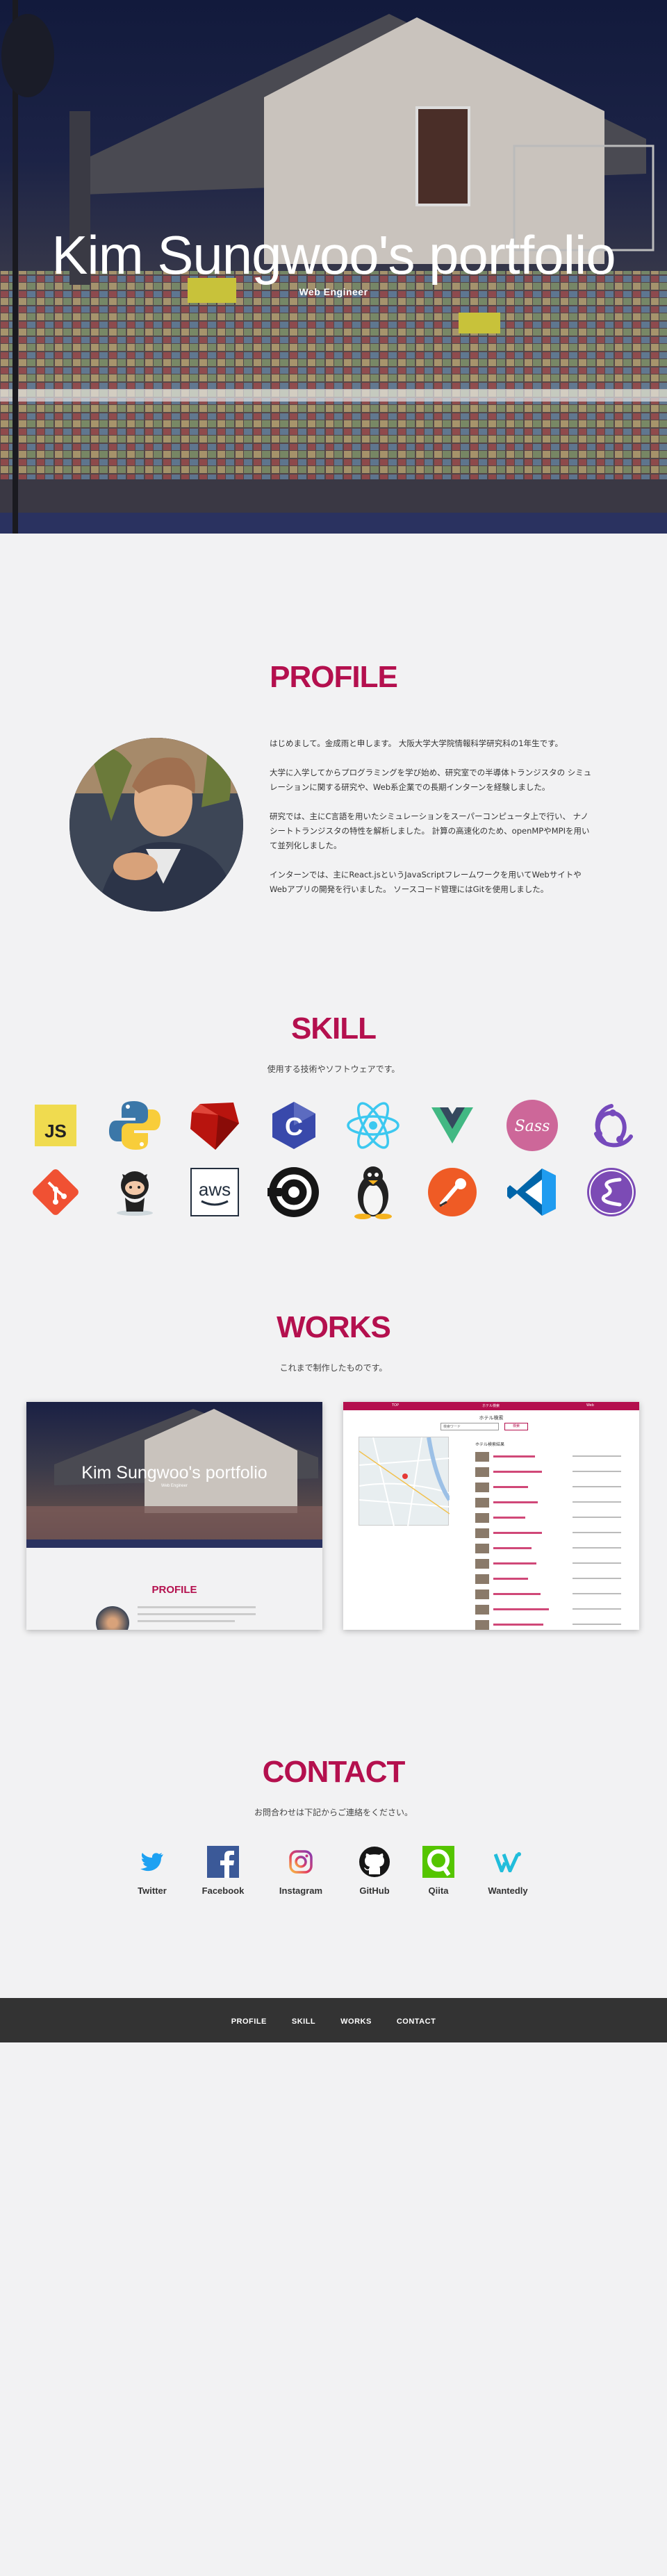 Image resolution: width=667 pixels, height=2576 pixels. I want to click on contact-twitter: Twitter, so click(152, 1871).